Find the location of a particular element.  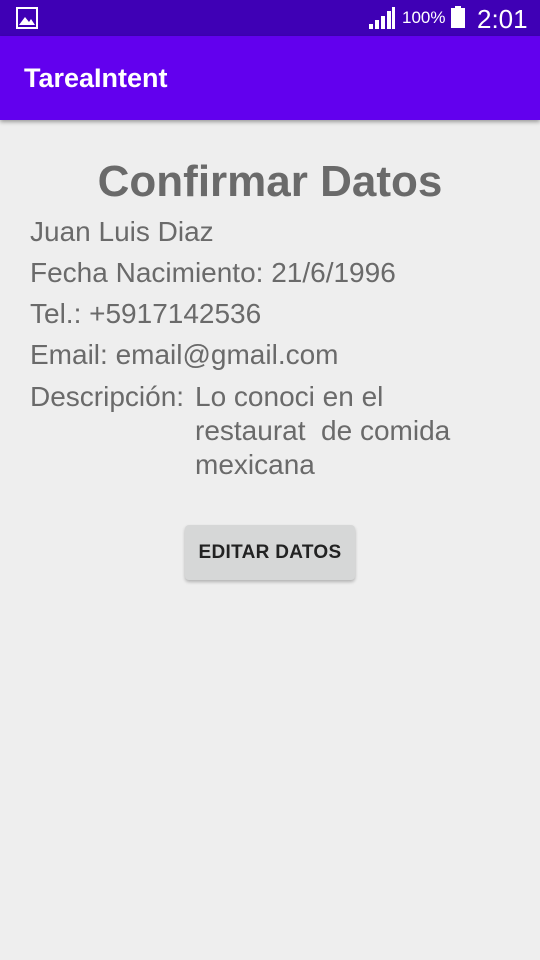

phone-text: Tel.: +5917142536 is located at coordinates (146, 313).